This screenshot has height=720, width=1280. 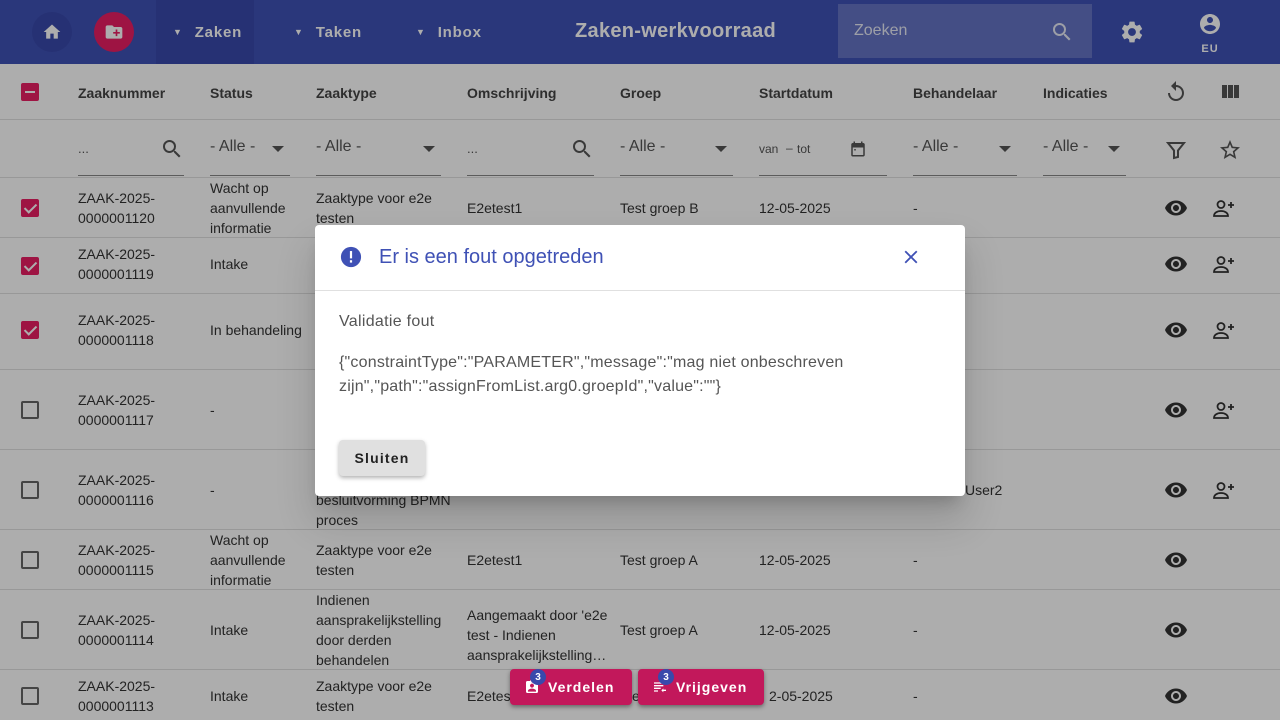 I want to click on dialog-header: Er is een fout opgetreden, so click(x=640, y=258).